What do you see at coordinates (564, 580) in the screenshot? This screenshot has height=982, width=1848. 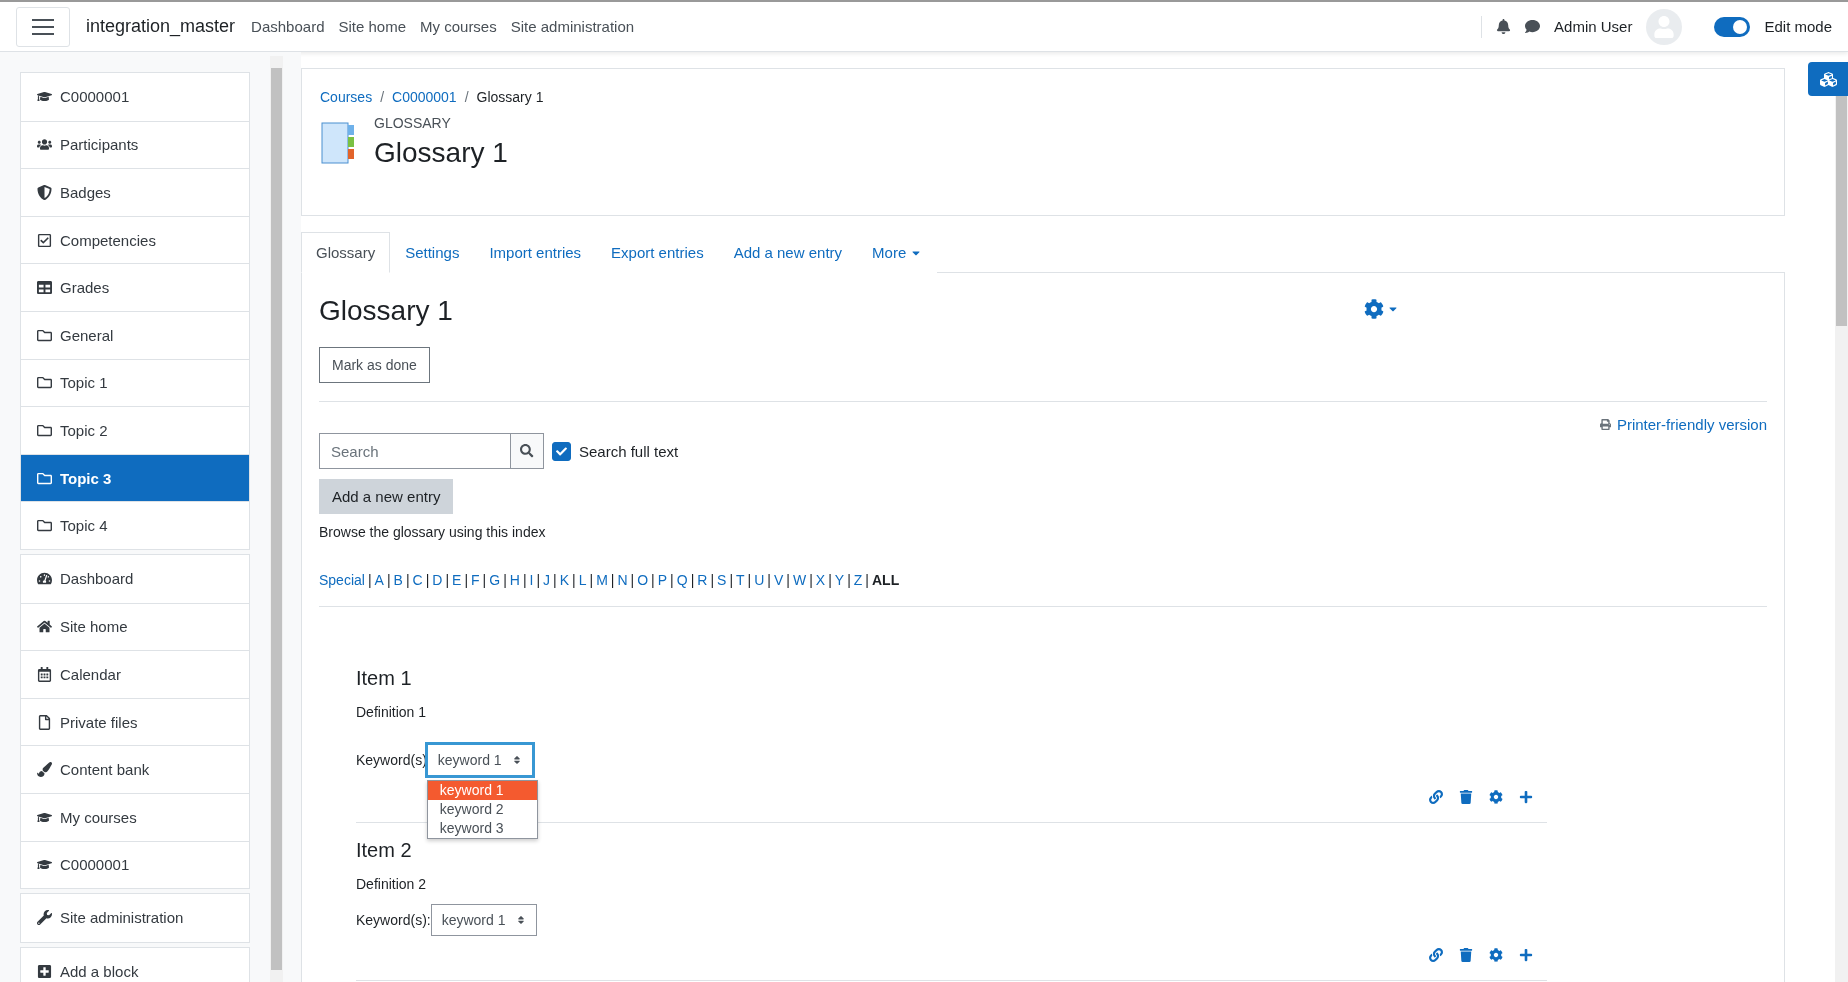 I see `index-link: K` at bounding box center [564, 580].